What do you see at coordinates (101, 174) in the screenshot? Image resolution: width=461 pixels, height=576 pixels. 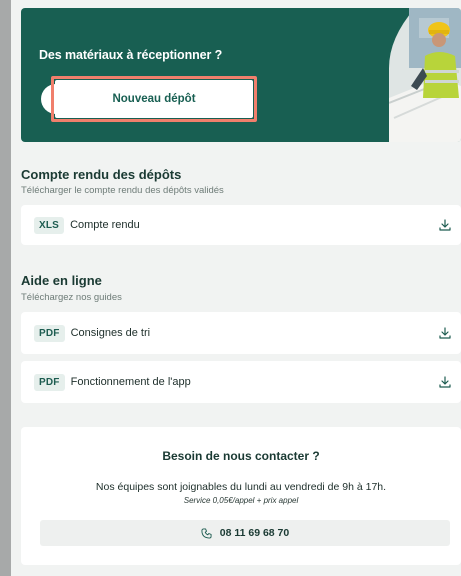 I see `reports-section-title: Compte rendu des dépôts` at bounding box center [101, 174].